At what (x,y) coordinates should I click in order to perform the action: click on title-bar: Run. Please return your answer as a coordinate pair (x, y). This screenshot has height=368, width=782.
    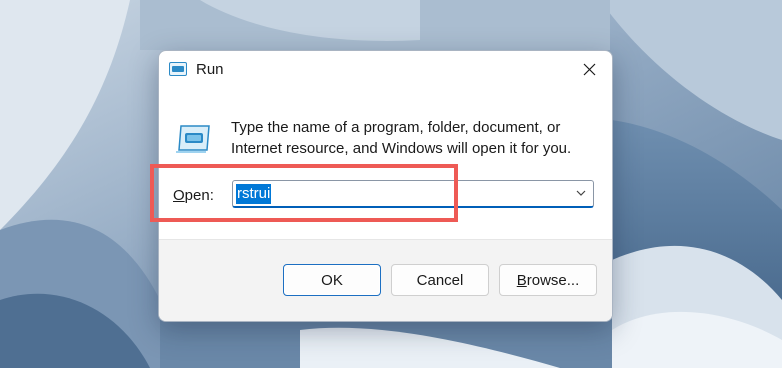
    Looking at the image, I should click on (385, 69).